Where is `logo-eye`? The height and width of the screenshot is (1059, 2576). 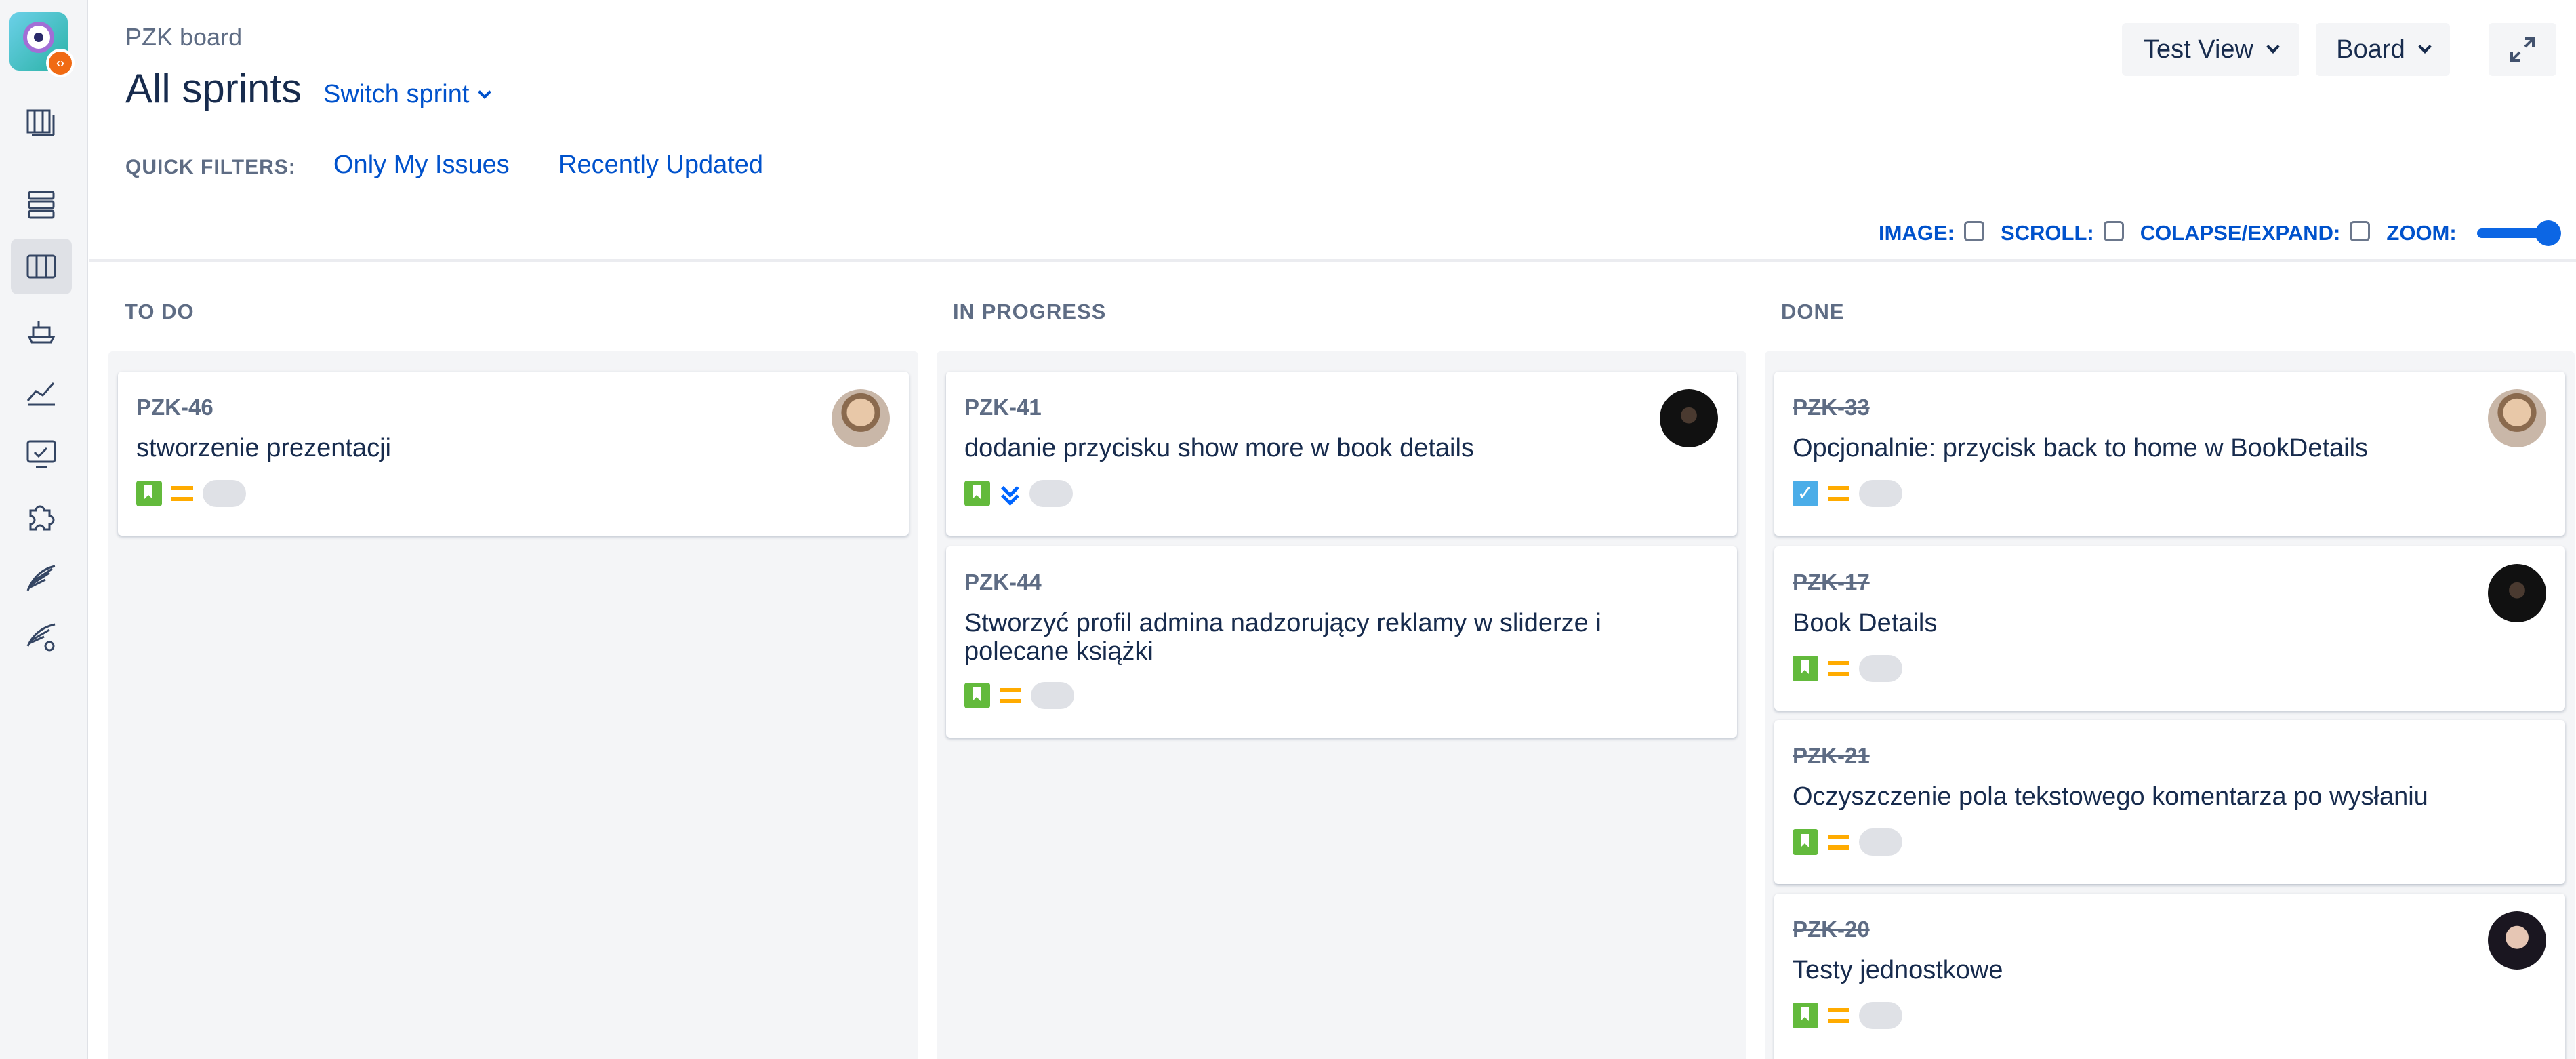
logo-eye is located at coordinates (39, 37).